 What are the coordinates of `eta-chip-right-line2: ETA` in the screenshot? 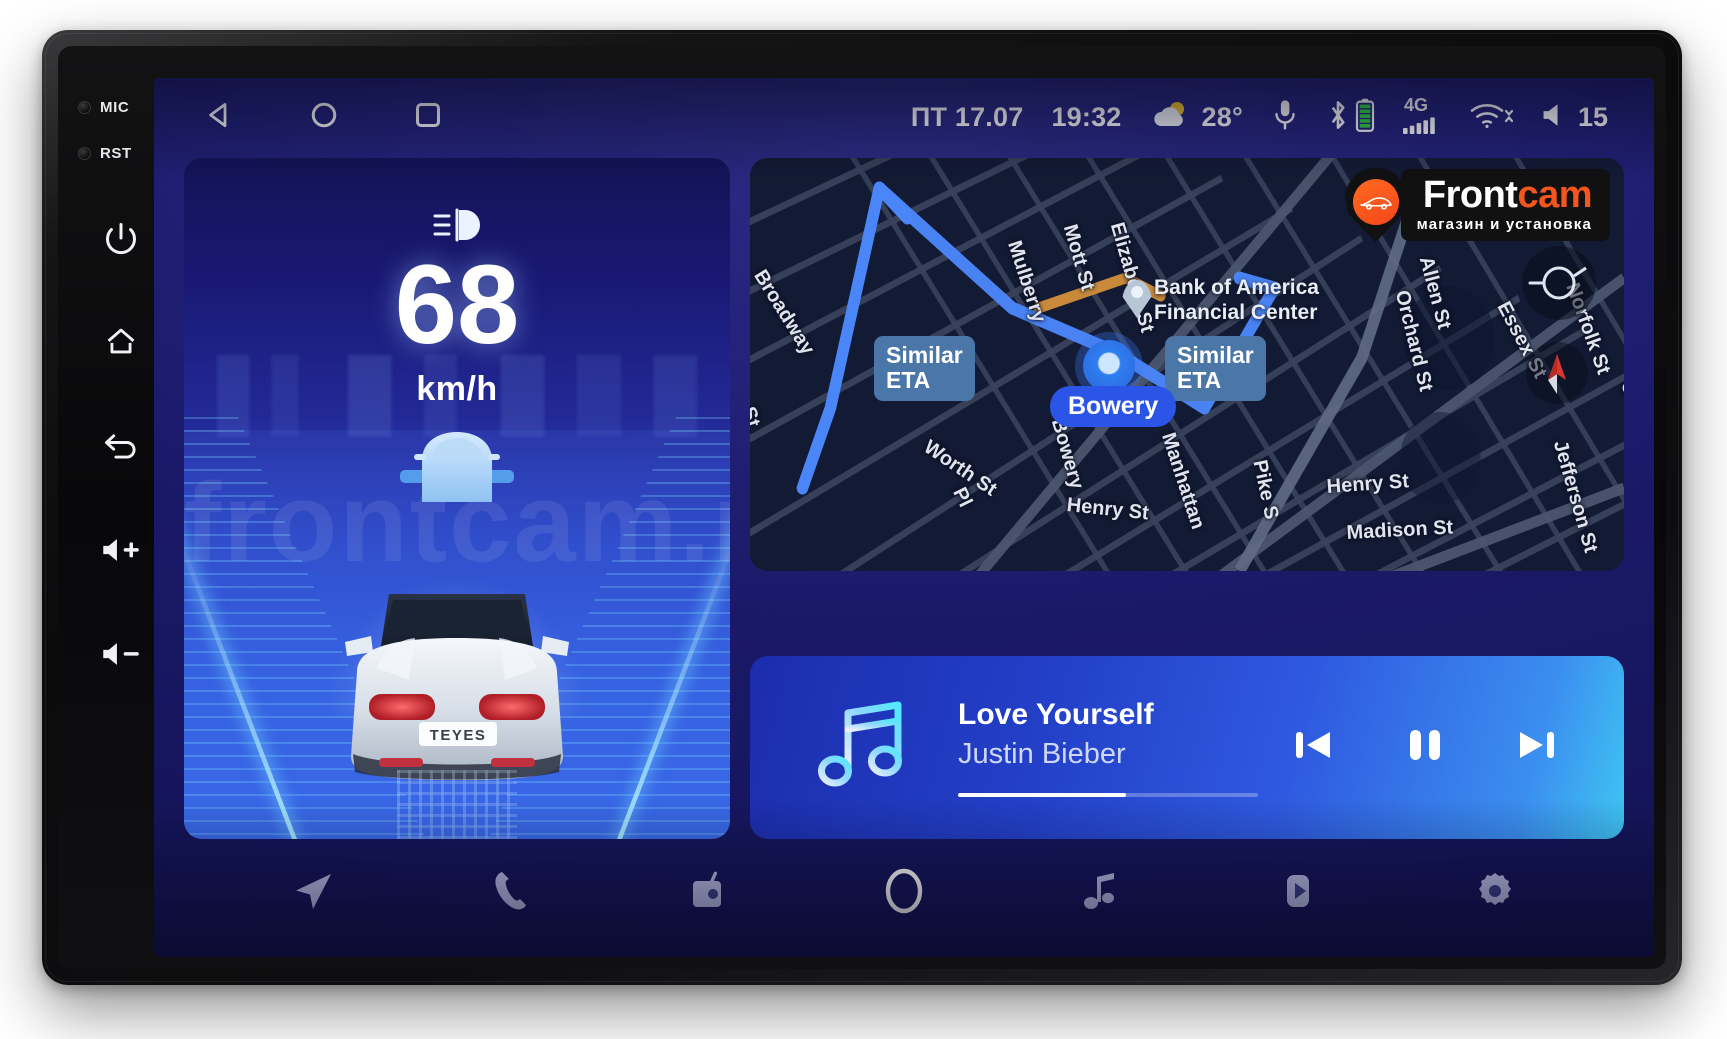 It's located at (1199, 380).